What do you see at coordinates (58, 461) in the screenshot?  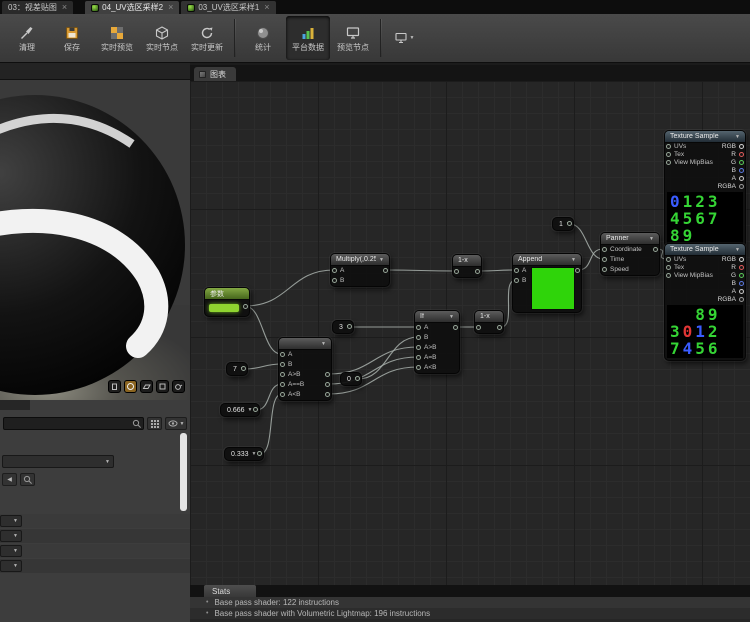 I see `property-dropdown: ▼` at bounding box center [58, 461].